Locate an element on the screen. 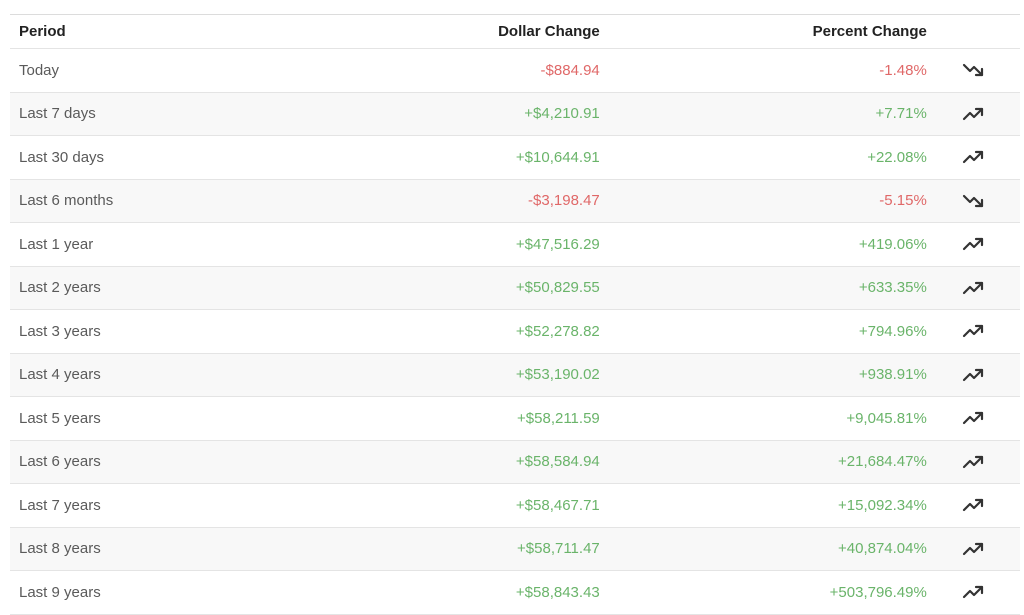  table-row: Today -$884.94 -1.48% is located at coordinates (515, 71).